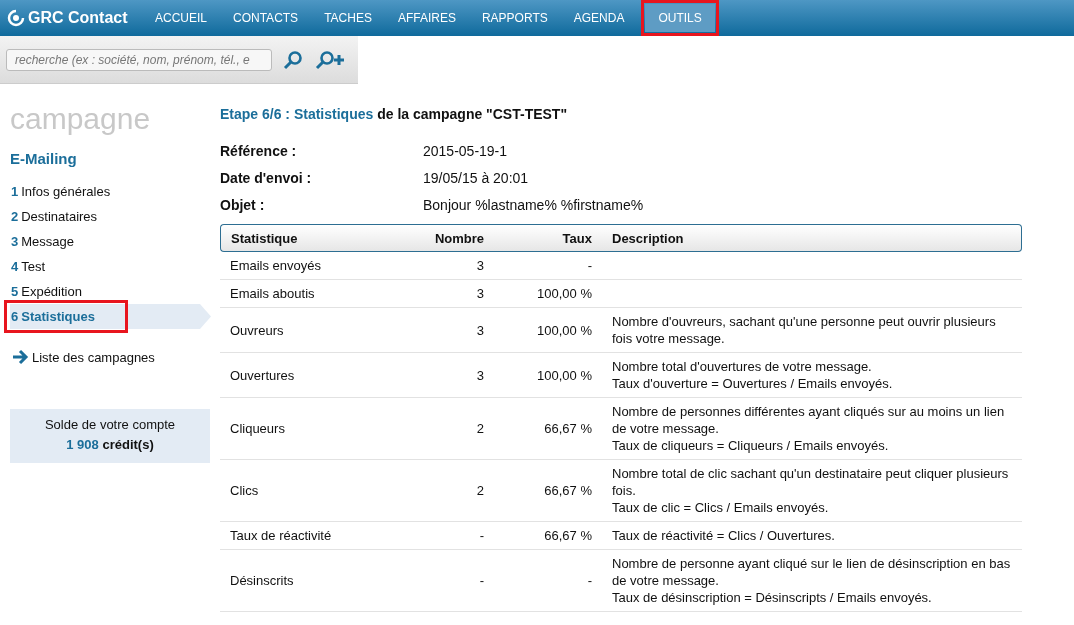  I want to click on app-logo: GRC Contact, so click(78, 18).